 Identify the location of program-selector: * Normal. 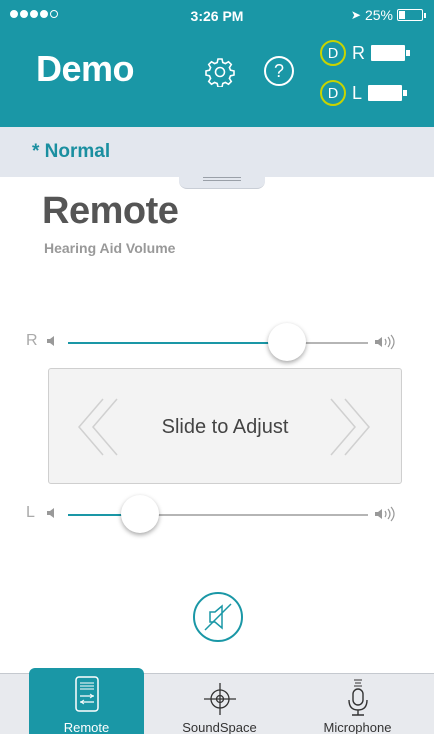
(217, 152).